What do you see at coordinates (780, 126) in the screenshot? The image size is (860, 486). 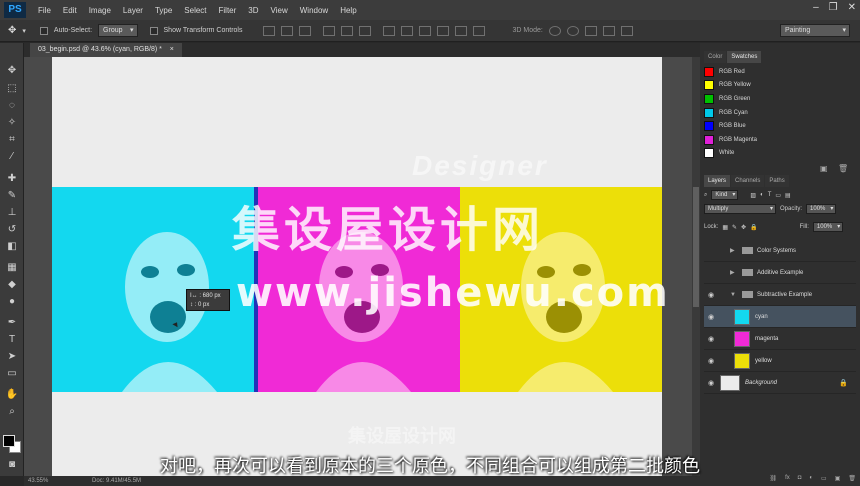 I see `swatch-item: RGB Blue` at bounding box center [780, 126].